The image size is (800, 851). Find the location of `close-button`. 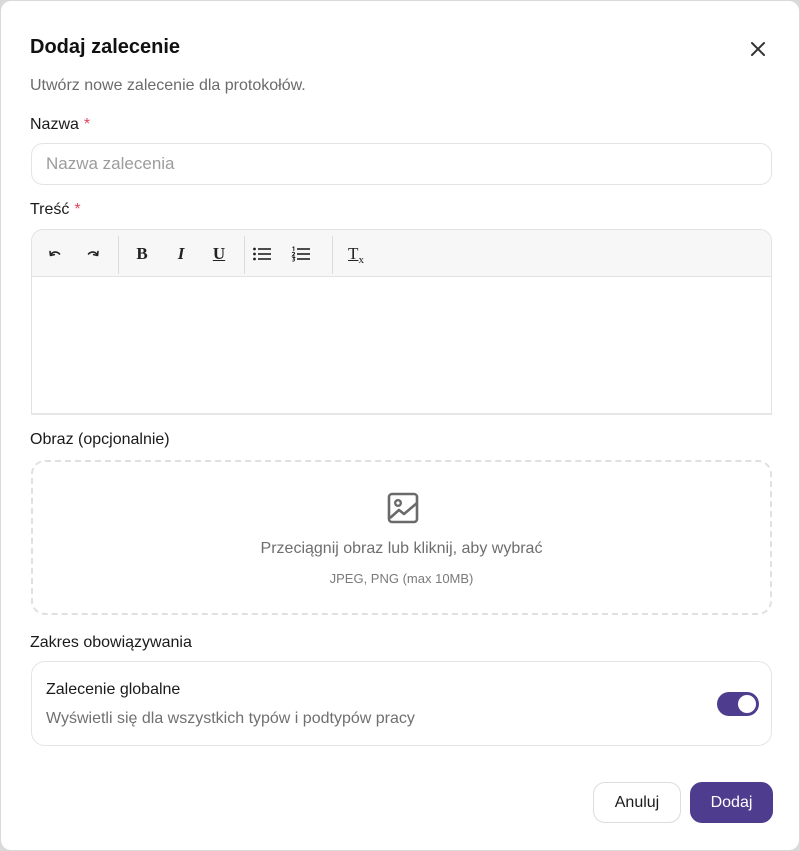

close-button is located at coordinates (758, 49).